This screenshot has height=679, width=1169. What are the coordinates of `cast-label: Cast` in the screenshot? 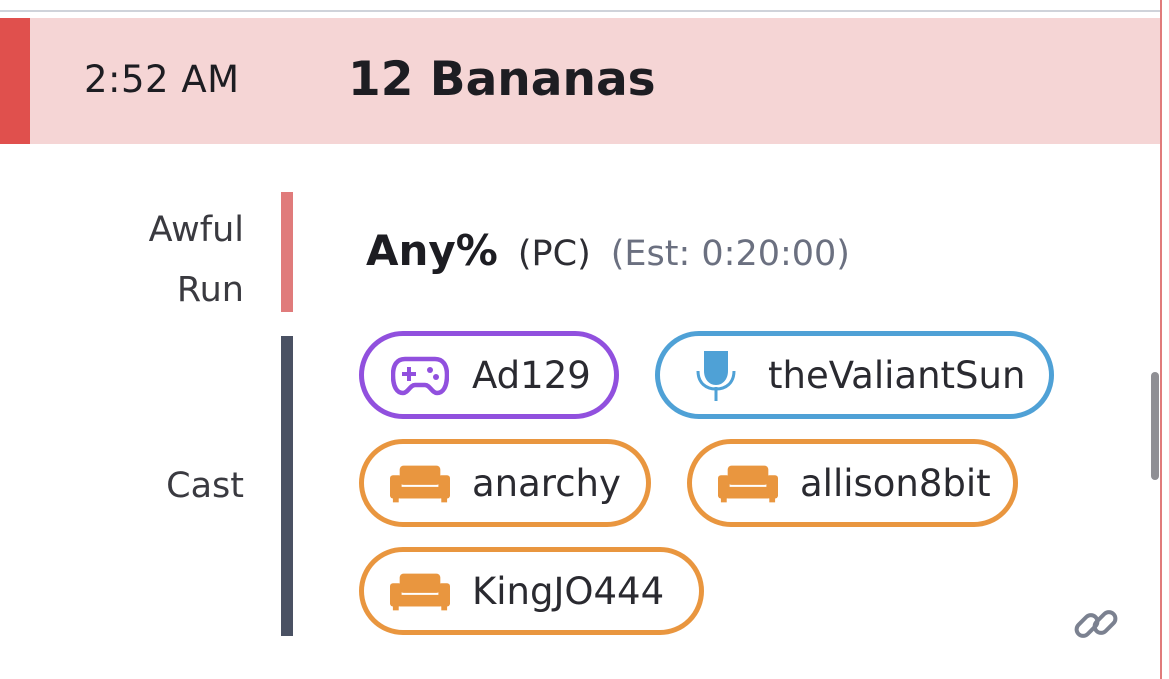 It's located at (205, 486).